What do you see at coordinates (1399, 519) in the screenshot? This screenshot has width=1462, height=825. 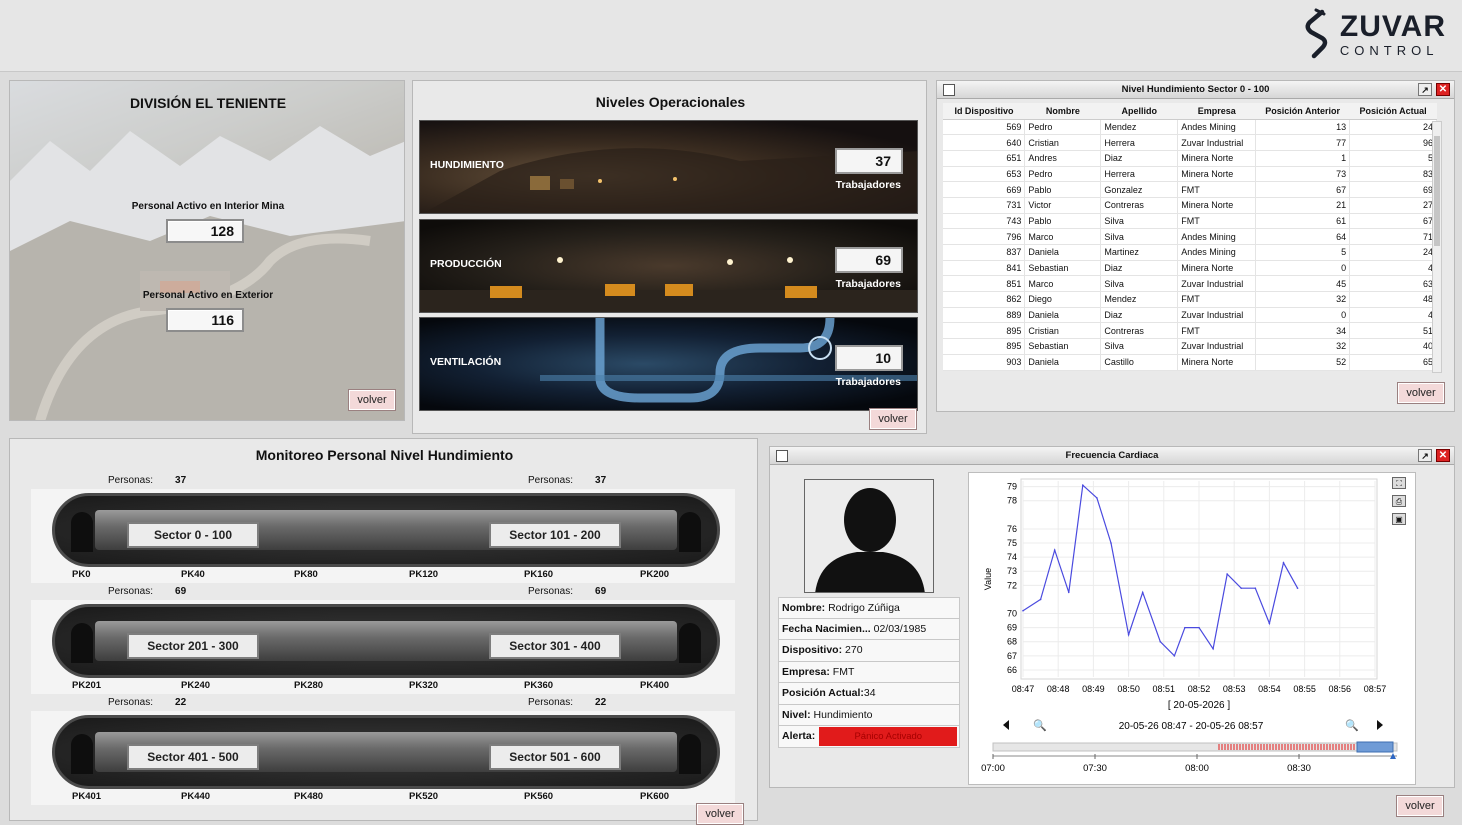 I see `save-icon: ▣` at bounding box center [1399, 519].